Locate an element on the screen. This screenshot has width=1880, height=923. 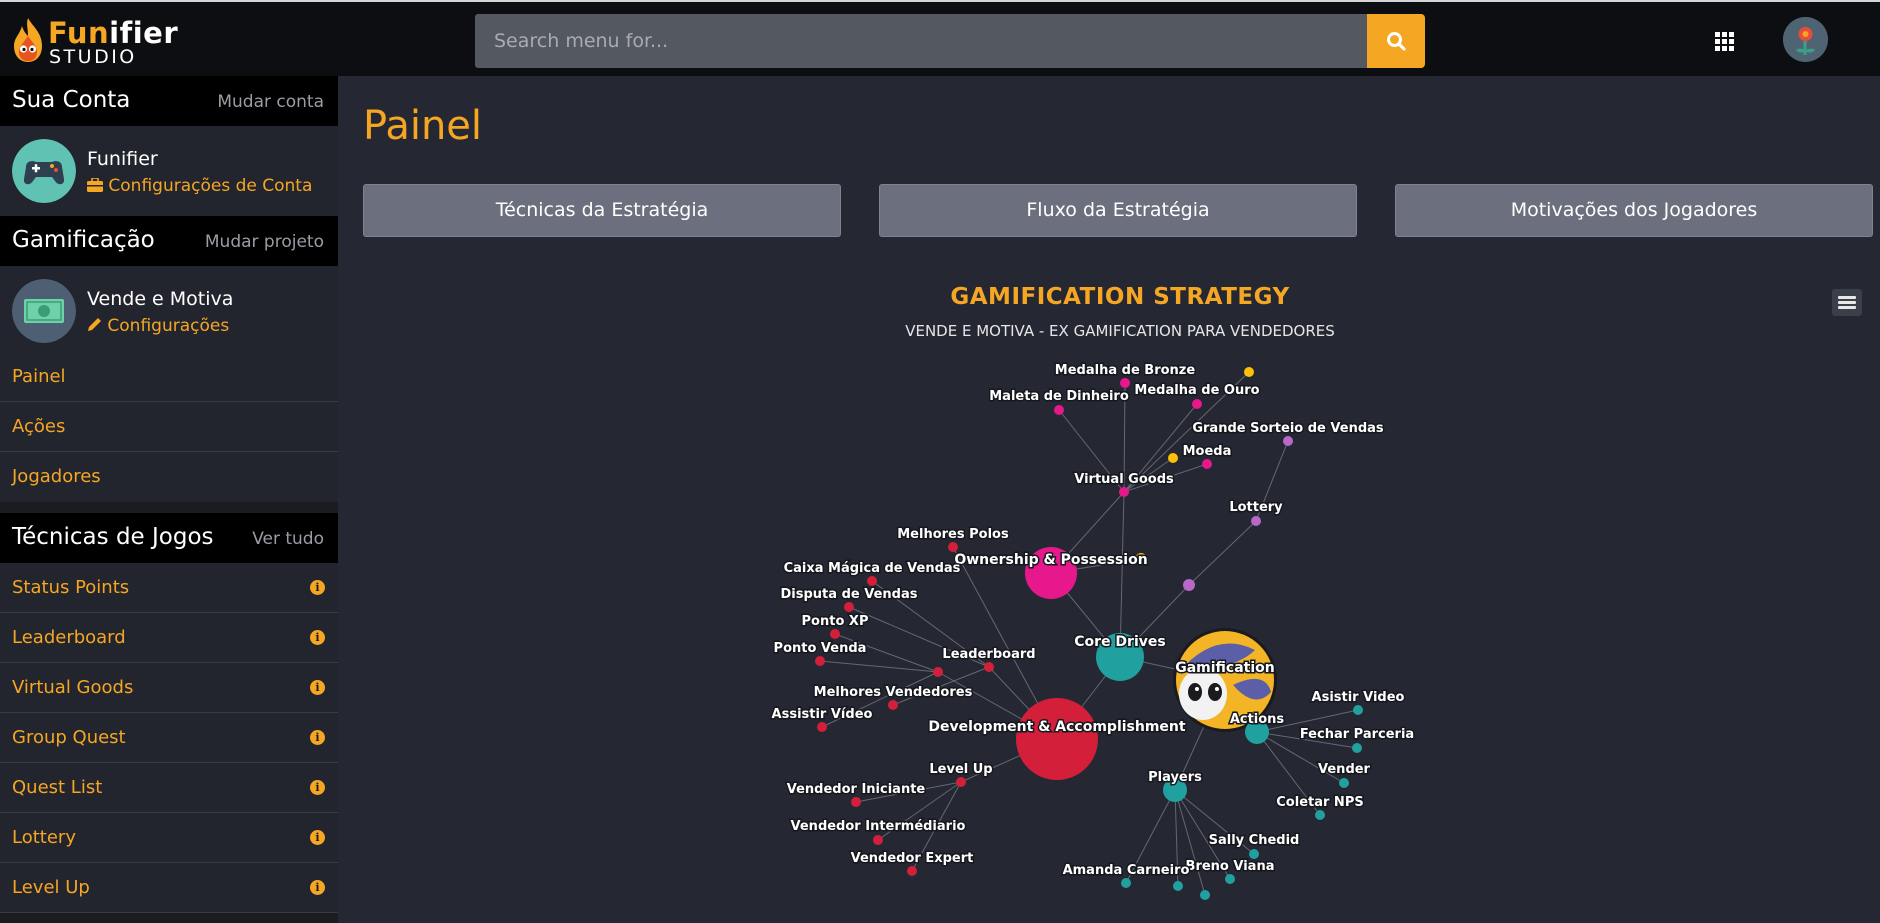
graph-node-label: Vender is located at coordinates (1344, 769).